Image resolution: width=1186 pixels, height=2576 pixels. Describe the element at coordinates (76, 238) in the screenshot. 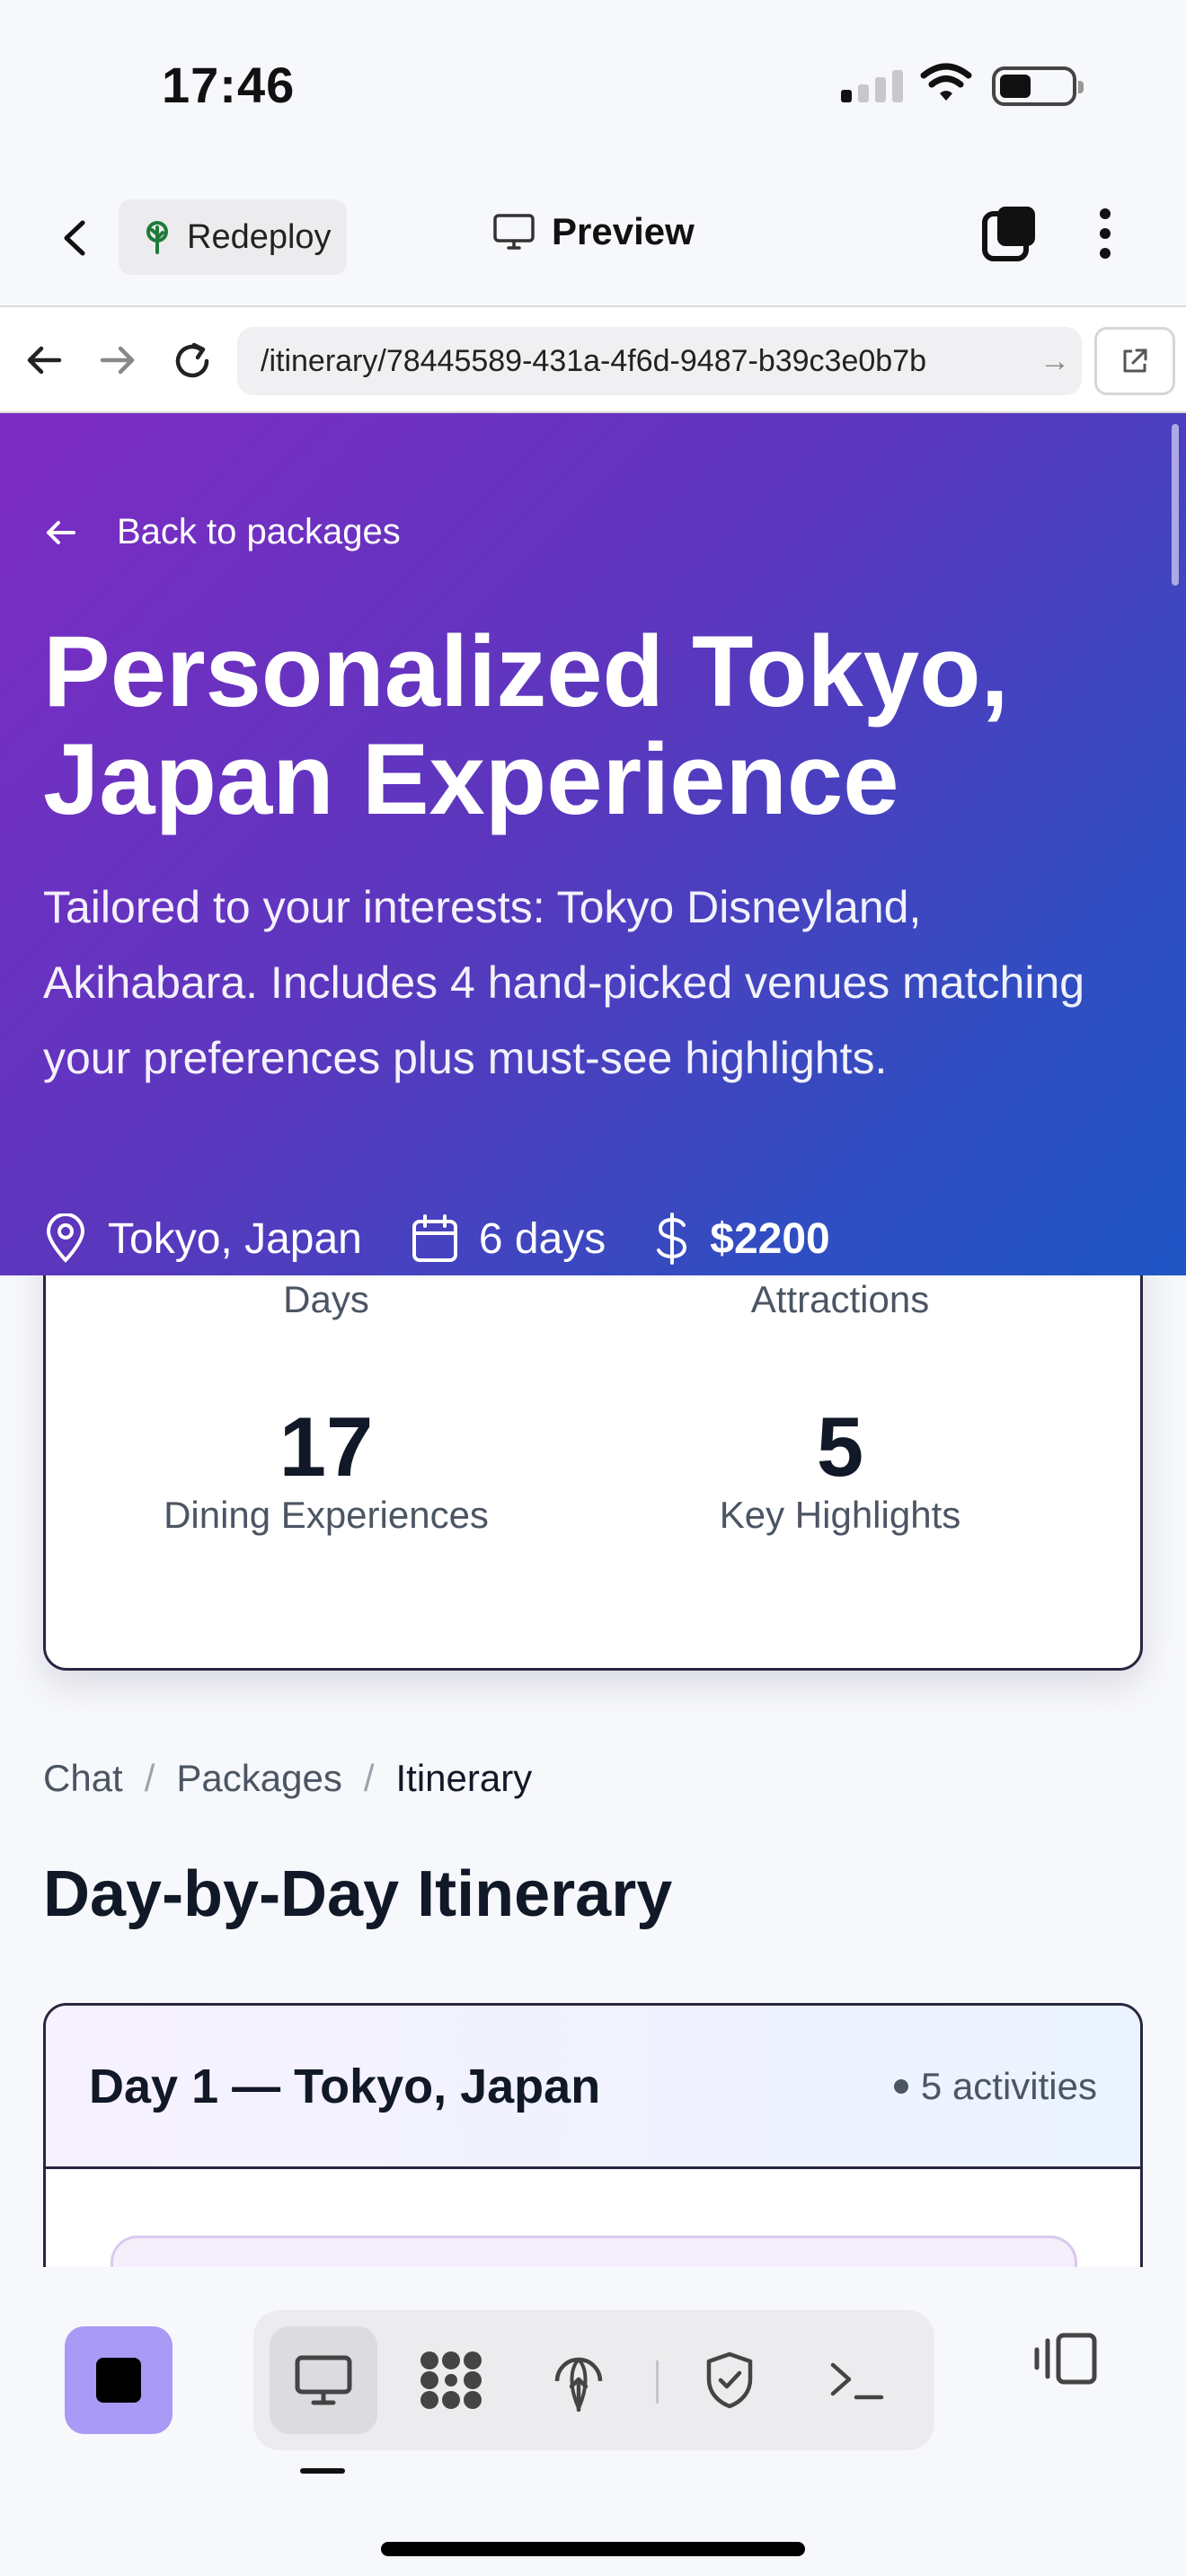

I see `back-chevron-icon` at that location.